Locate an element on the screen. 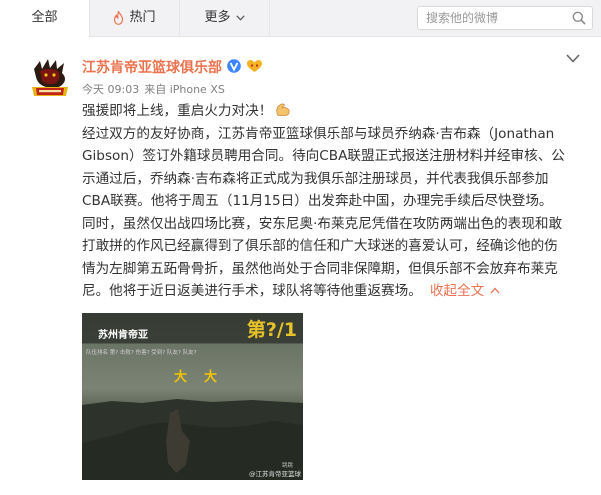 The width and height of the screenshot is (601, 495). tab-more-label: 更多 is located at coordinates (217, 17).